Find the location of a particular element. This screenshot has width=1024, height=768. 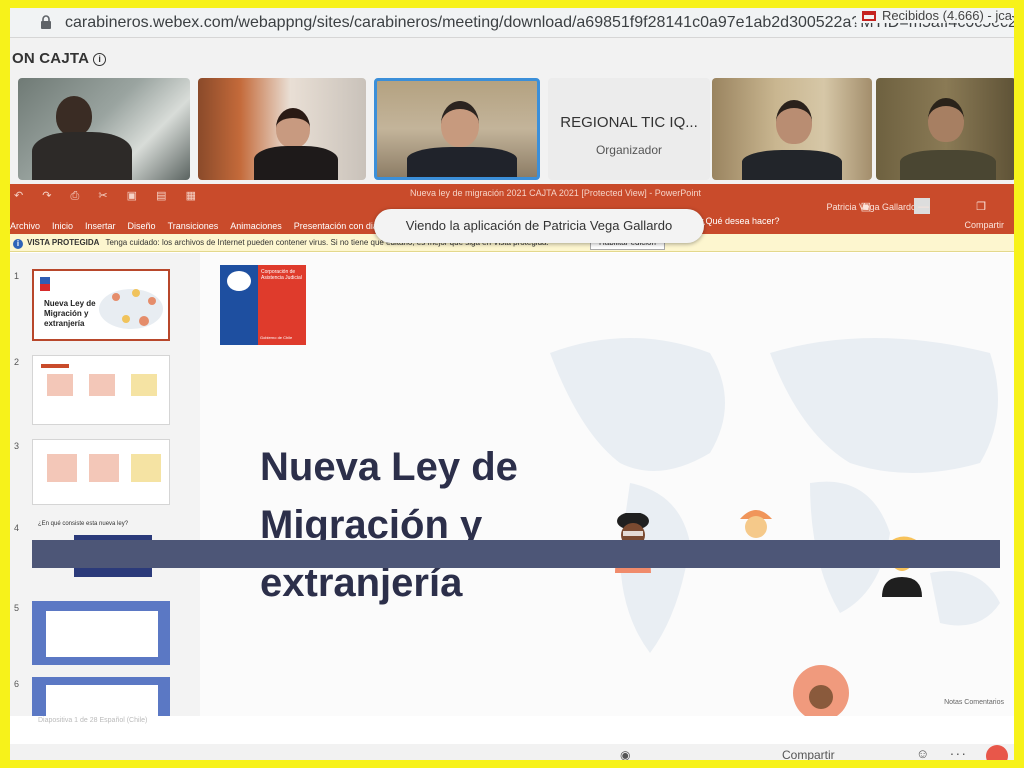

reactions-icon: ☺ is located at coordinates (922, 753).